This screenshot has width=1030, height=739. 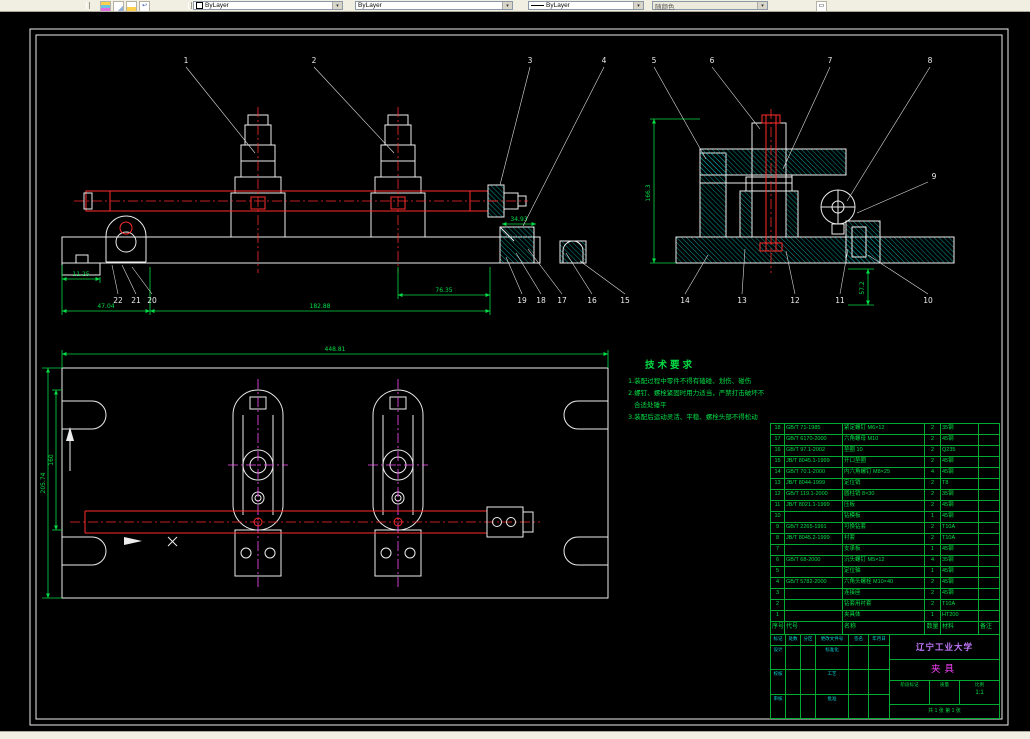 What do you see at coordinates (131, 6) in the screenshot?
I see `make-current-icon` at bounding box center [131, 6].